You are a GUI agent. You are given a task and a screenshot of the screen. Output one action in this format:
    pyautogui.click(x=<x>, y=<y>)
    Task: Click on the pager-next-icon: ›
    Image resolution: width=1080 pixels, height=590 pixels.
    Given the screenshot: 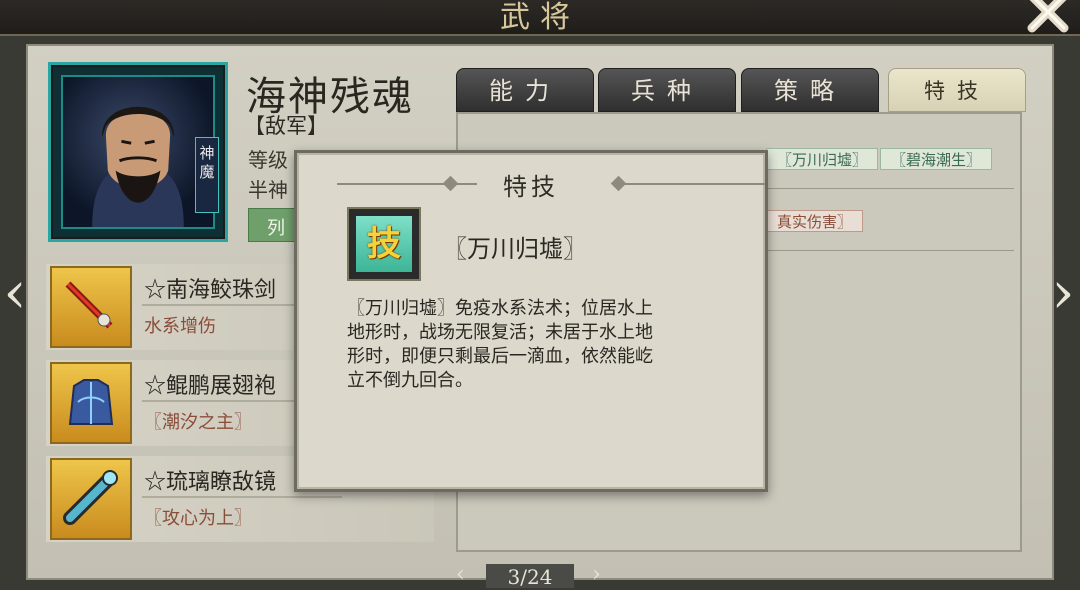 What is the action you would take?
    pyautogui.click(x=596, y=574)
    